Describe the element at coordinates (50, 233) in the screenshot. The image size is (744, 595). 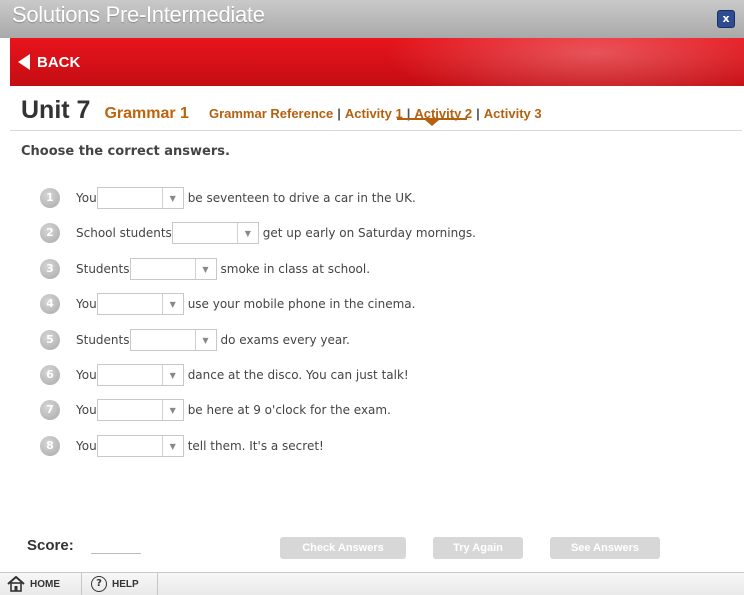
I see `question-number-badge: 2` at that location.